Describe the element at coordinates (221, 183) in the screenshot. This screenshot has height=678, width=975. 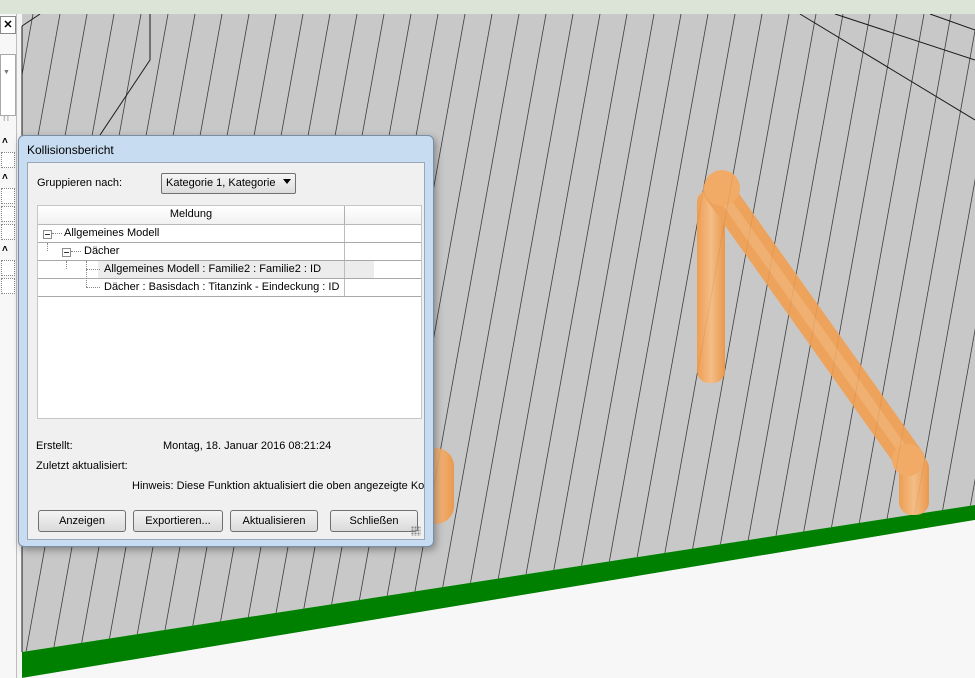
I see `group-by-value: Kategorie 1, Kategorie` at that location.